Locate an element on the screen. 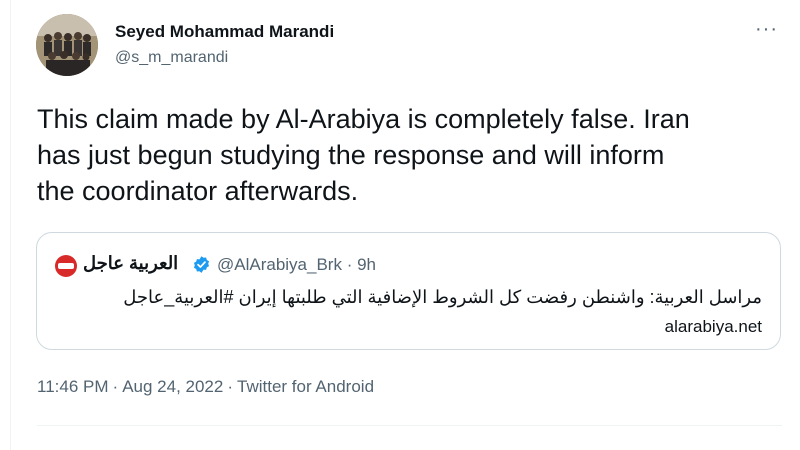 The image size is (800, 450). avatar-photo is located at coordinates (67, 45).